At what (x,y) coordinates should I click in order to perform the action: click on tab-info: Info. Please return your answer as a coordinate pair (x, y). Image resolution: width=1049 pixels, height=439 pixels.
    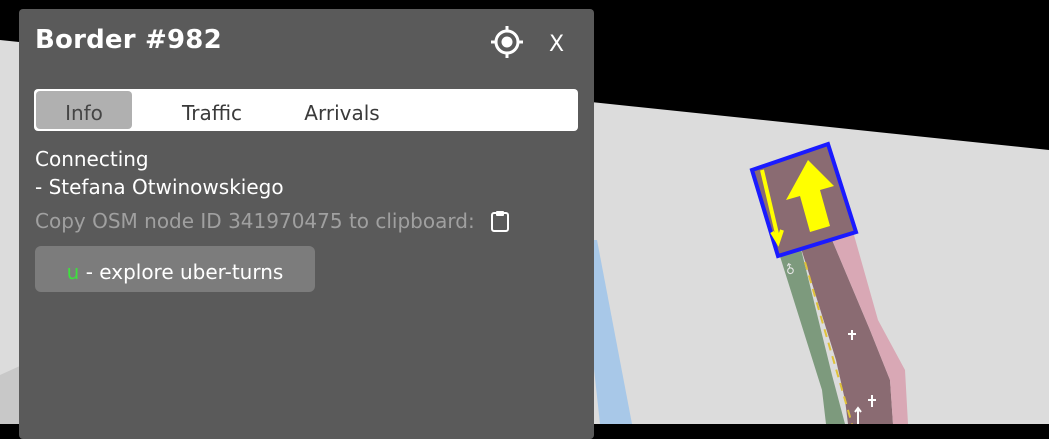
    Looking at the image, I should click on (84, 110).